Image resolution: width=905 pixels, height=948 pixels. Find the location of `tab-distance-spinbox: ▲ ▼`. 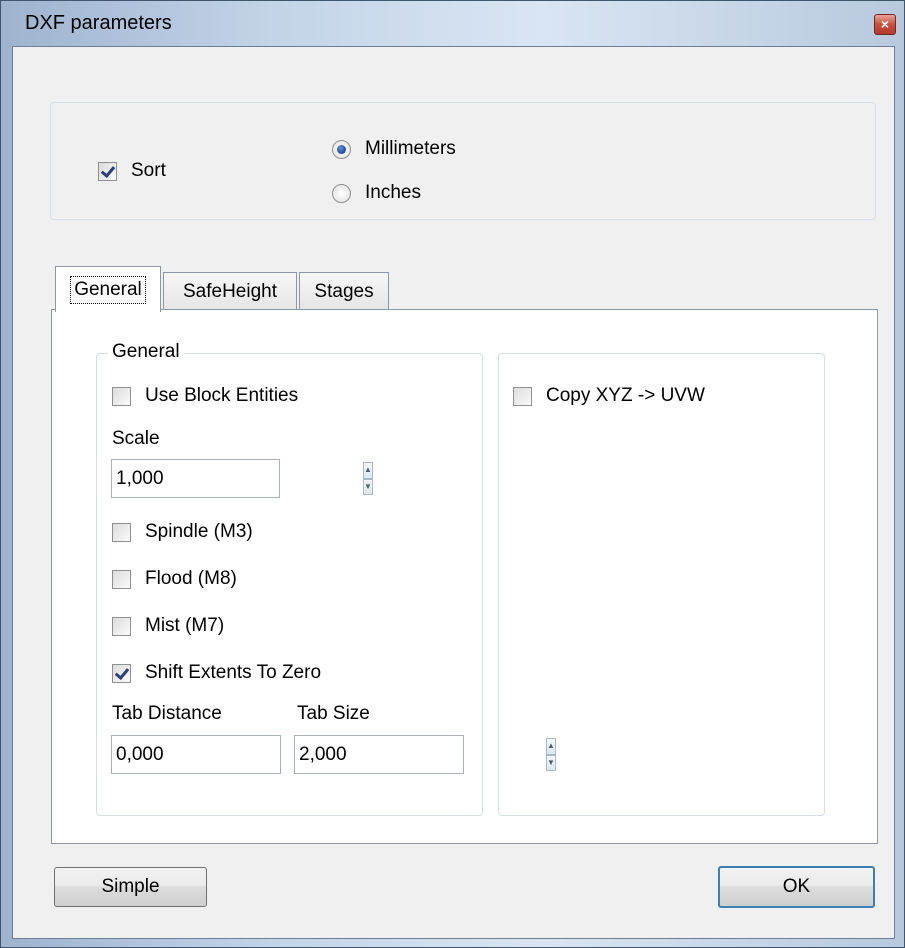

tab-distance-spinbox: ▲ ▼ is located at coordinates (242, 754).